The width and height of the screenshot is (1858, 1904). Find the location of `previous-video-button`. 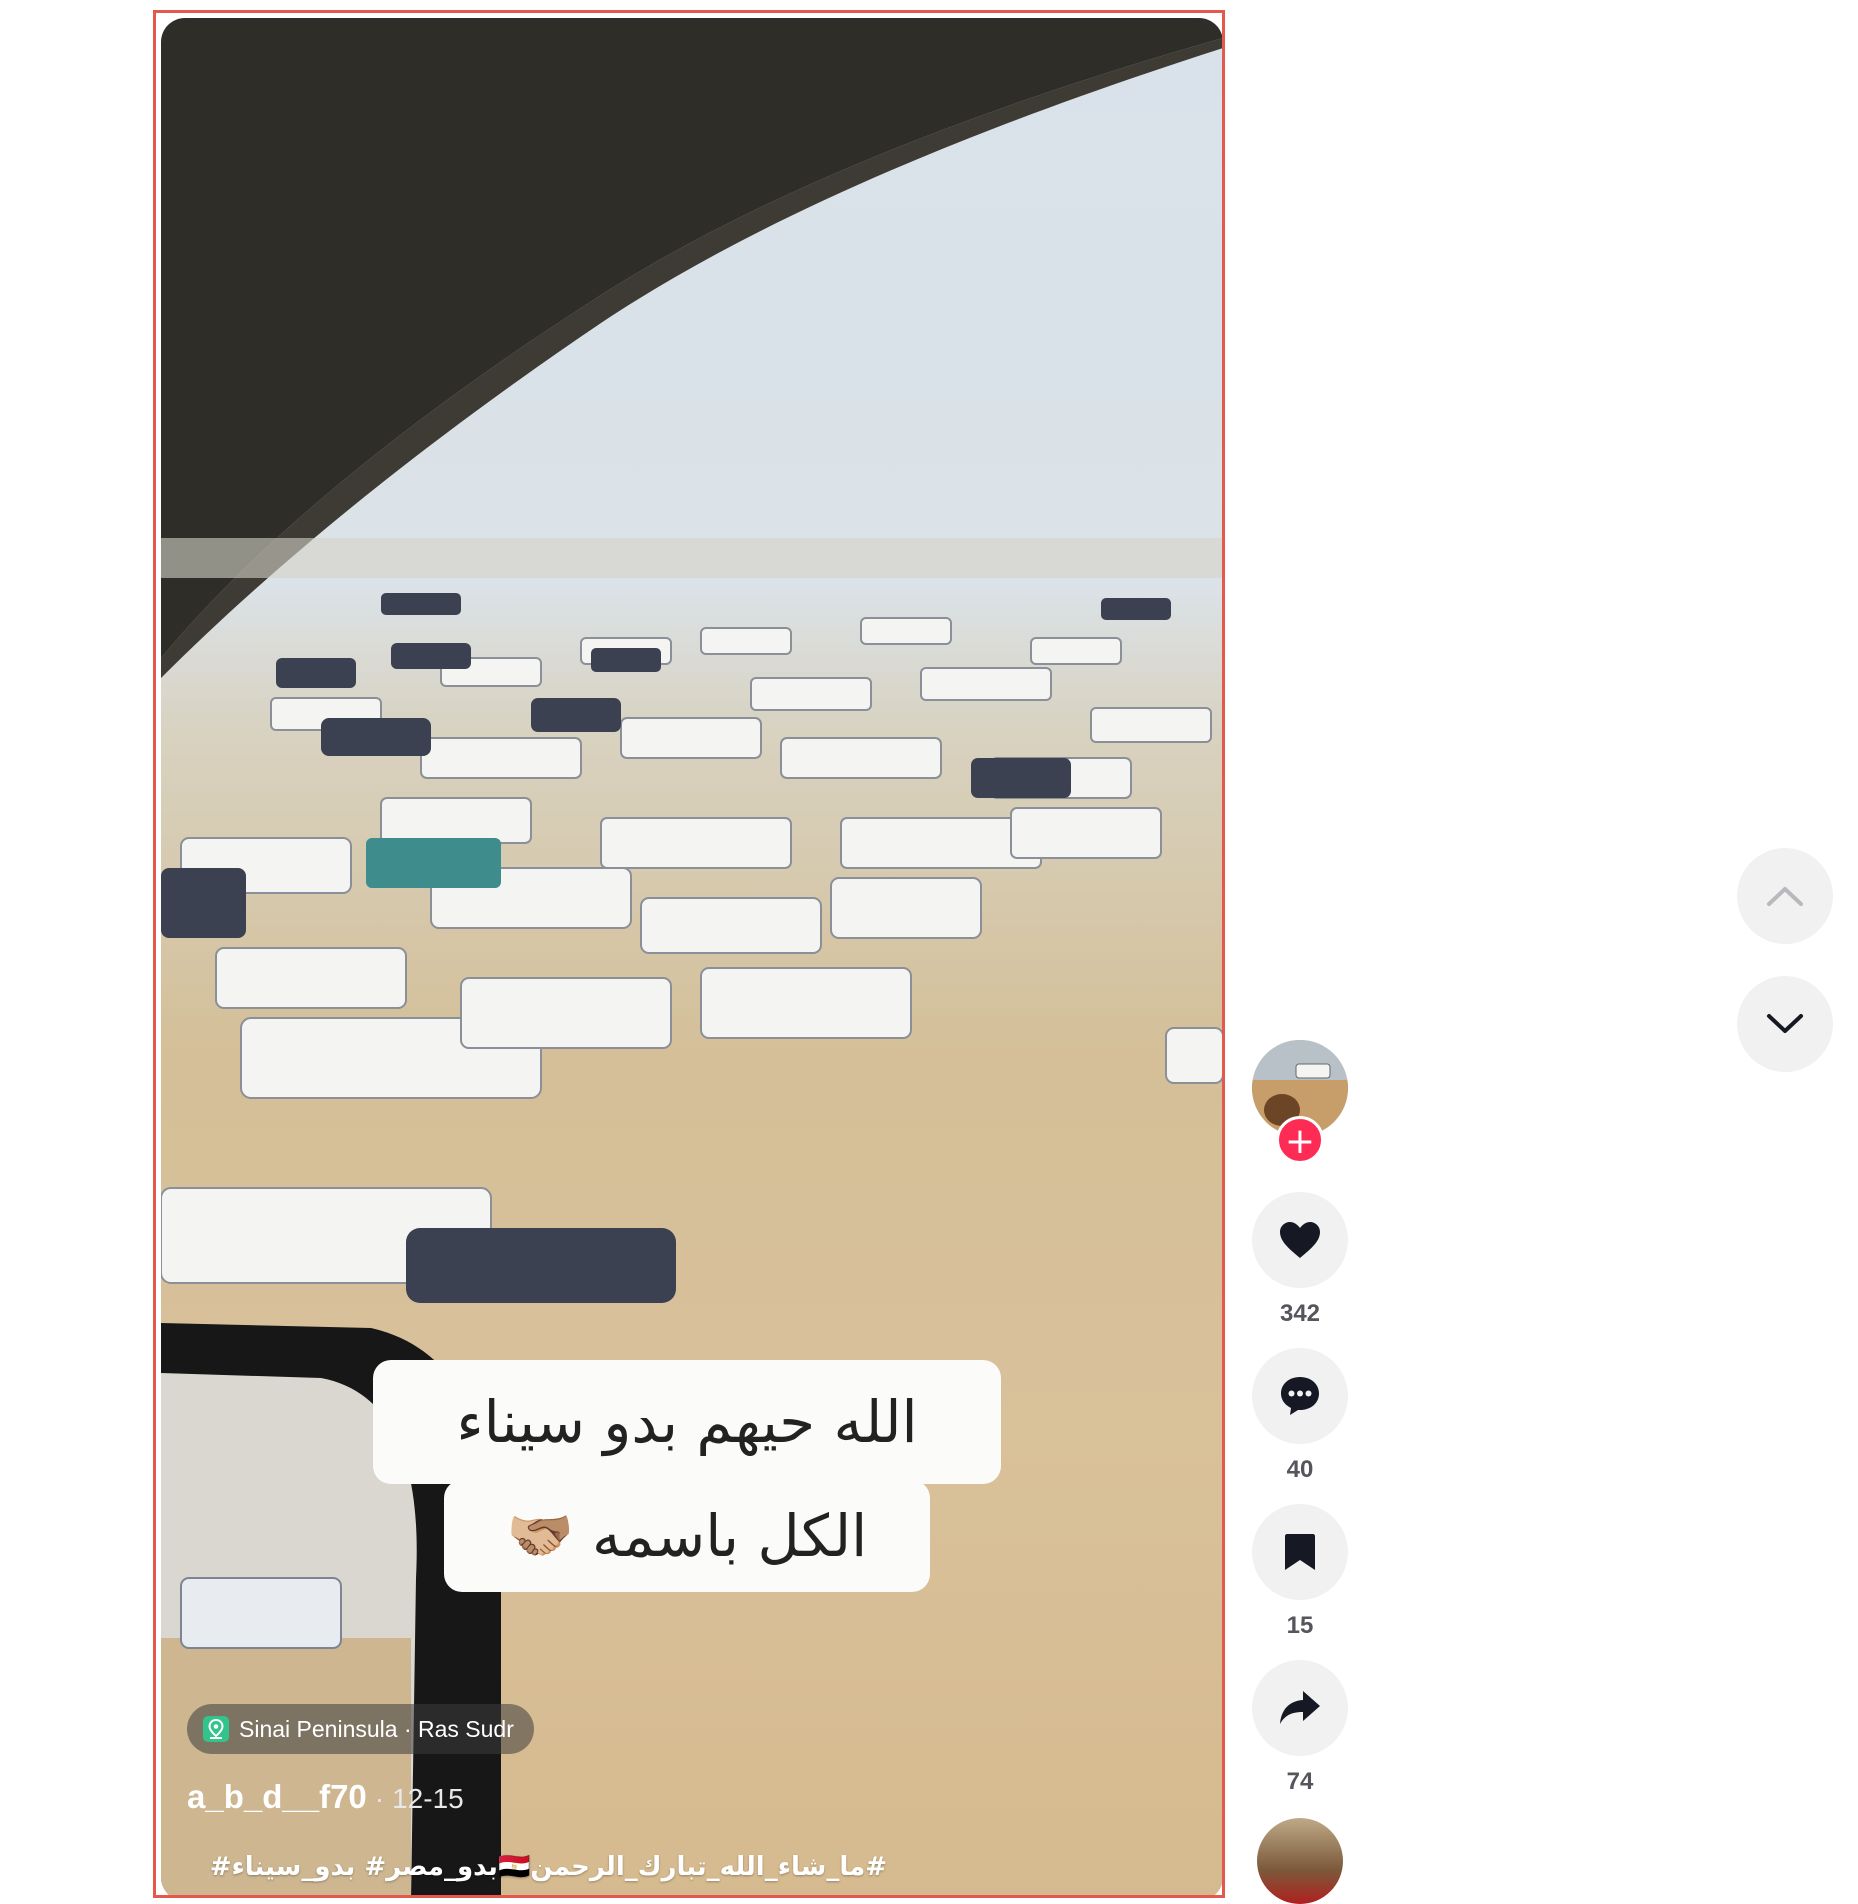

previous-video-button is located at coordinates (1785, 896).